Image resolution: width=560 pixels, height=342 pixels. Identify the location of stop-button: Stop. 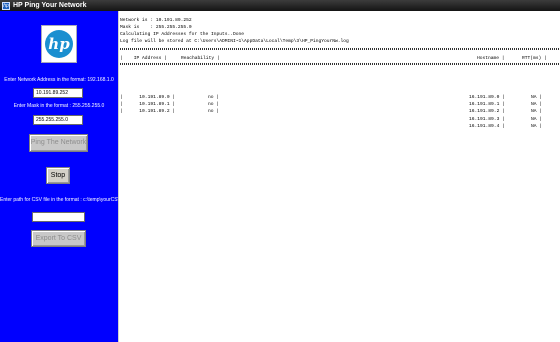
(58, 175).